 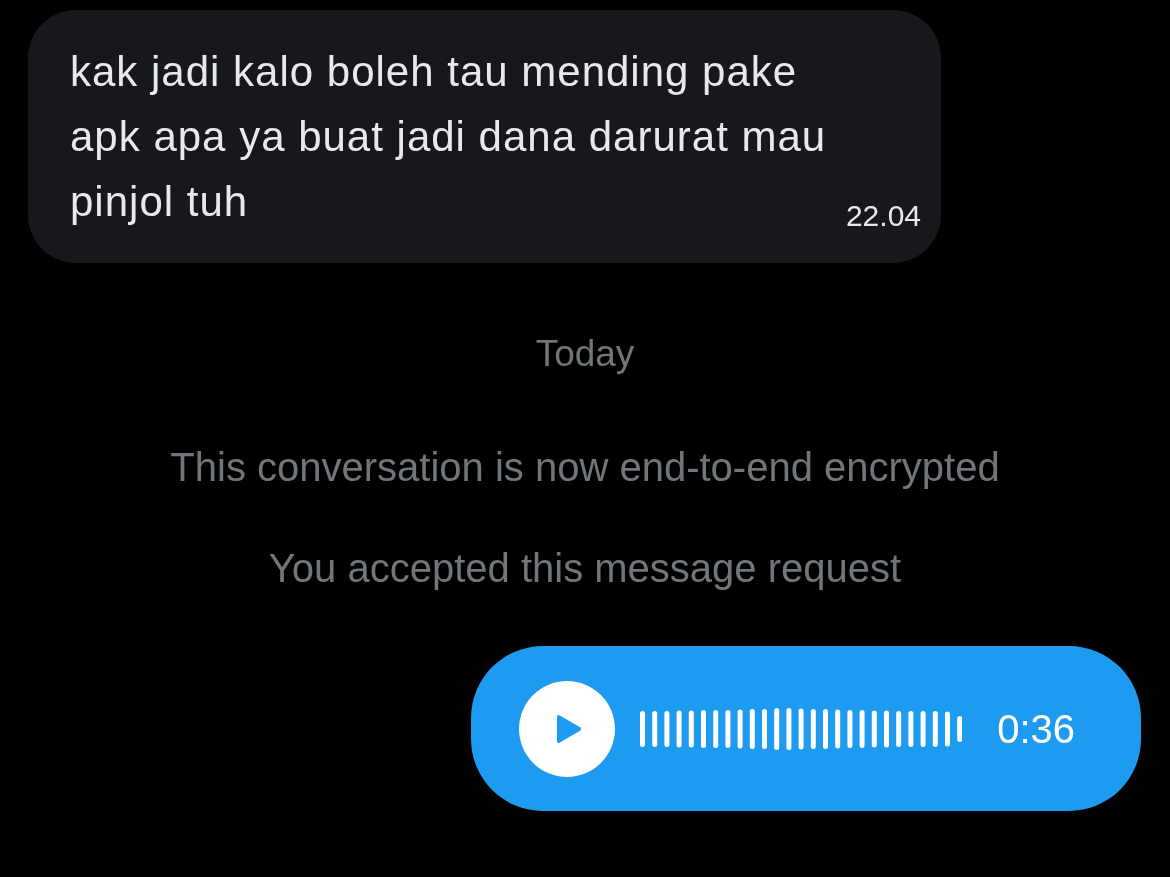 I want to click on date-separator: Today, so click(x=585, y=354).